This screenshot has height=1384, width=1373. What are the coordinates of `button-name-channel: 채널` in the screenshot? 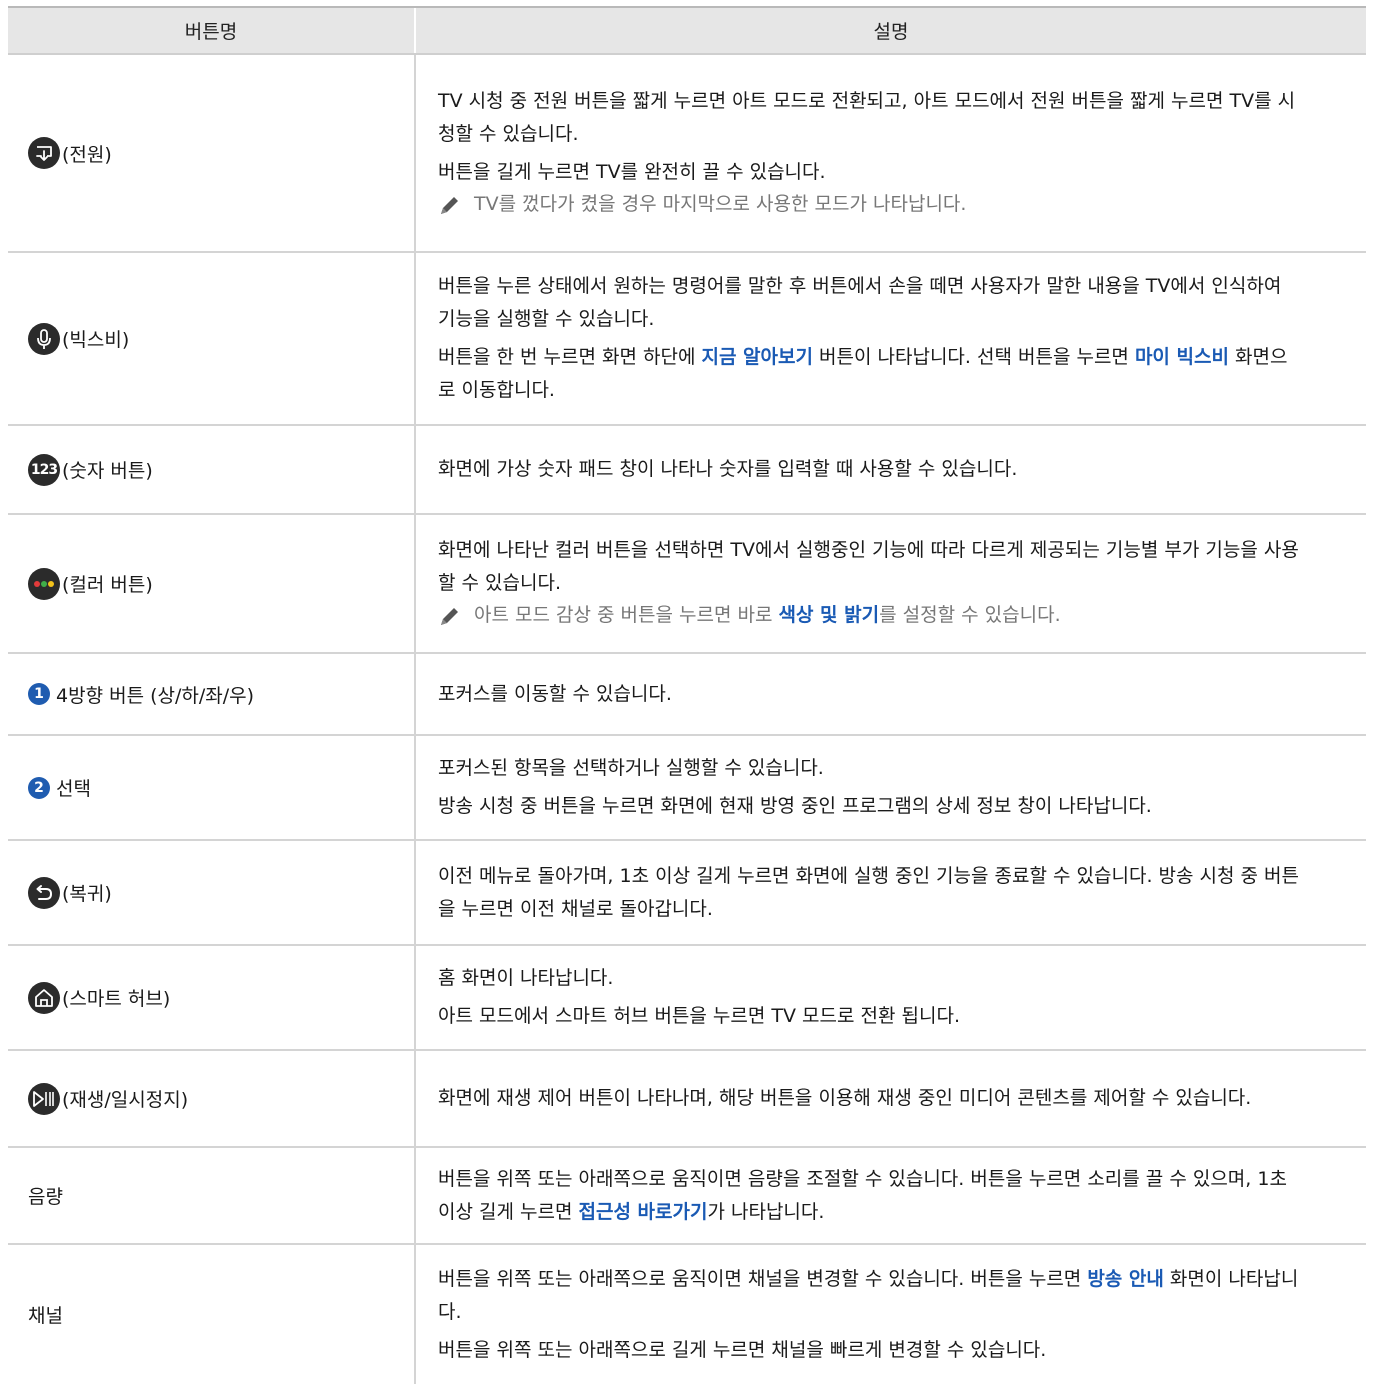 It's located at (45, 1316).